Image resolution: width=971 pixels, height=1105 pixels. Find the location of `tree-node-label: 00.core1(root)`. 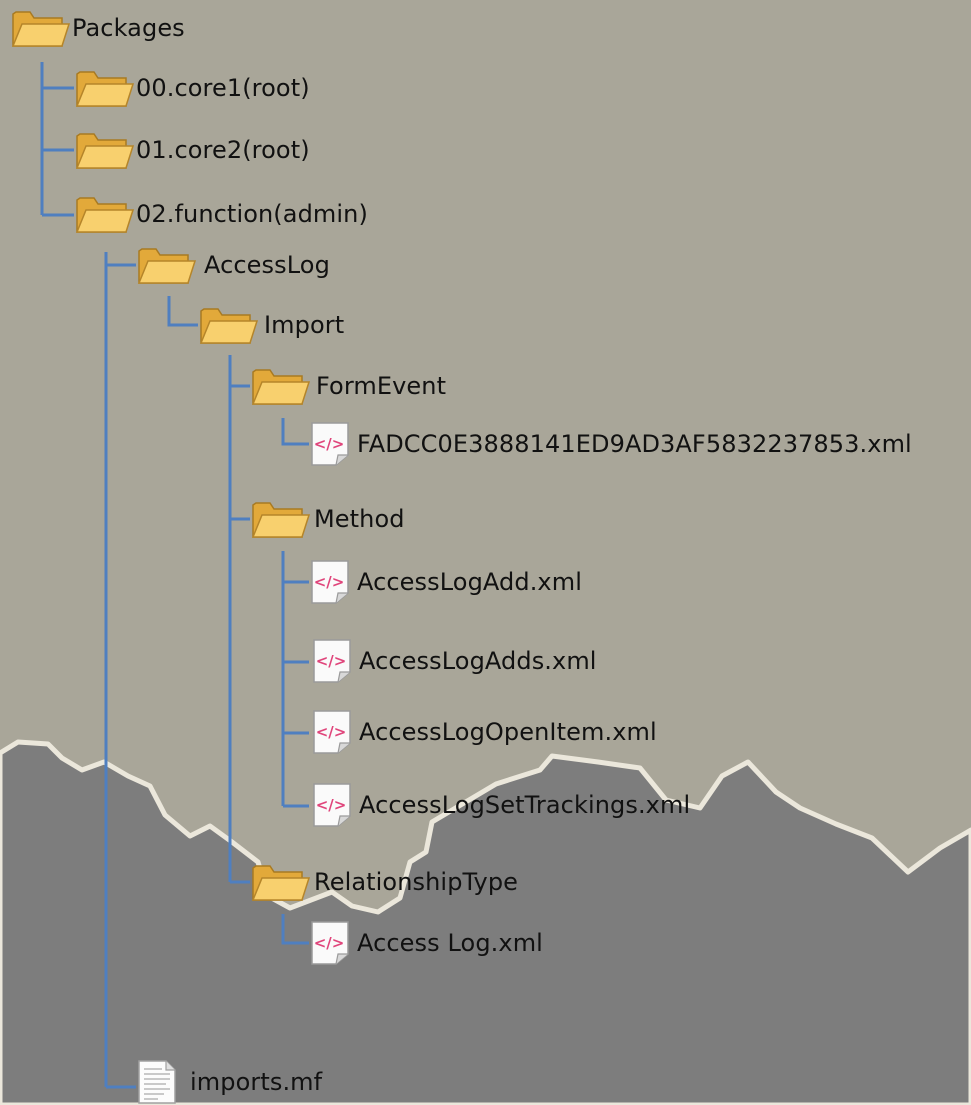

tree-node-label: 00.core1(root) is located at coordinates (223, 88).